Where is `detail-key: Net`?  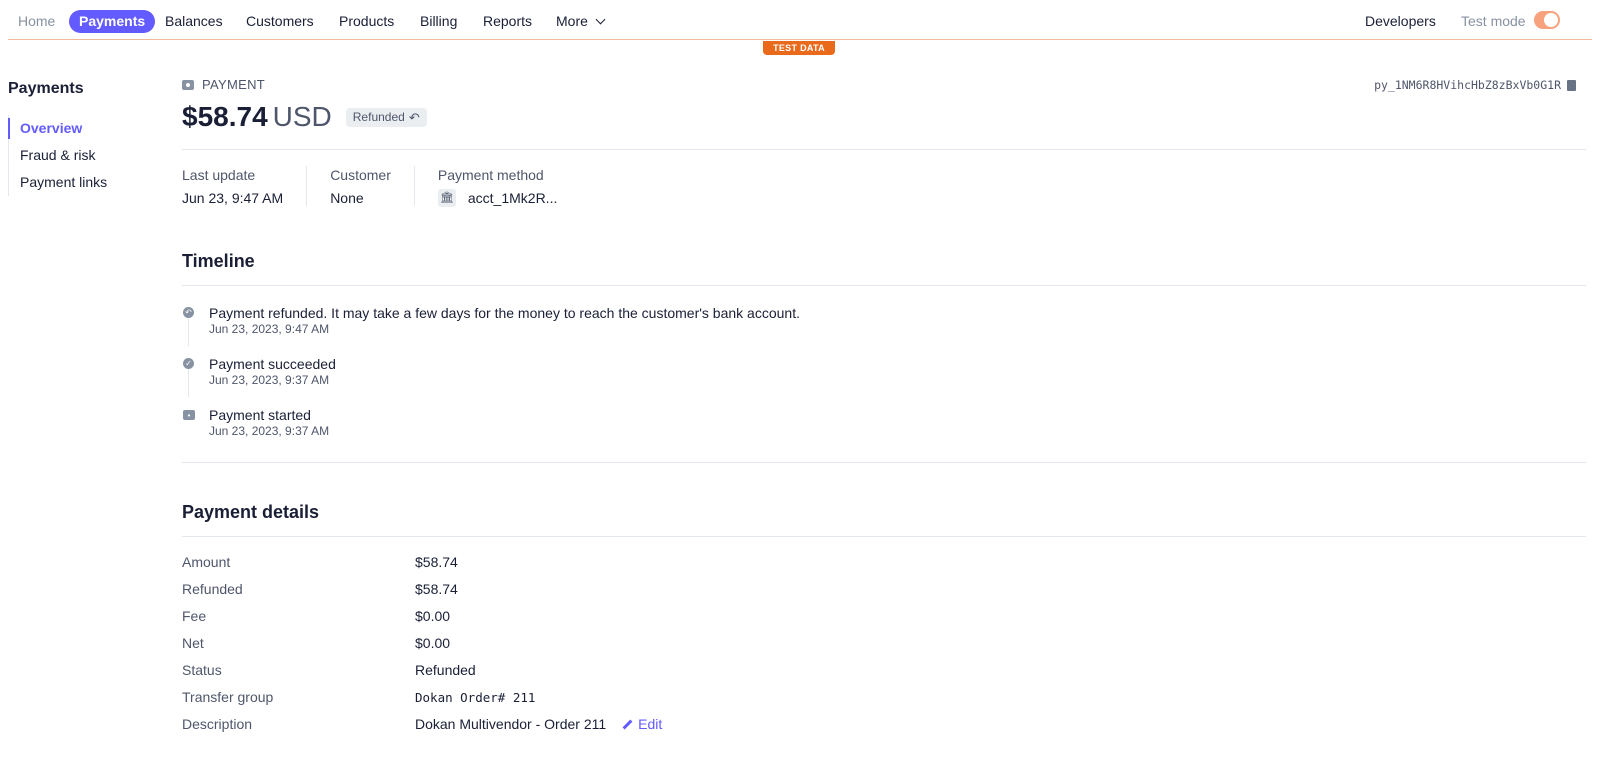
detail-key: Net is located at coordinates (193, 643).